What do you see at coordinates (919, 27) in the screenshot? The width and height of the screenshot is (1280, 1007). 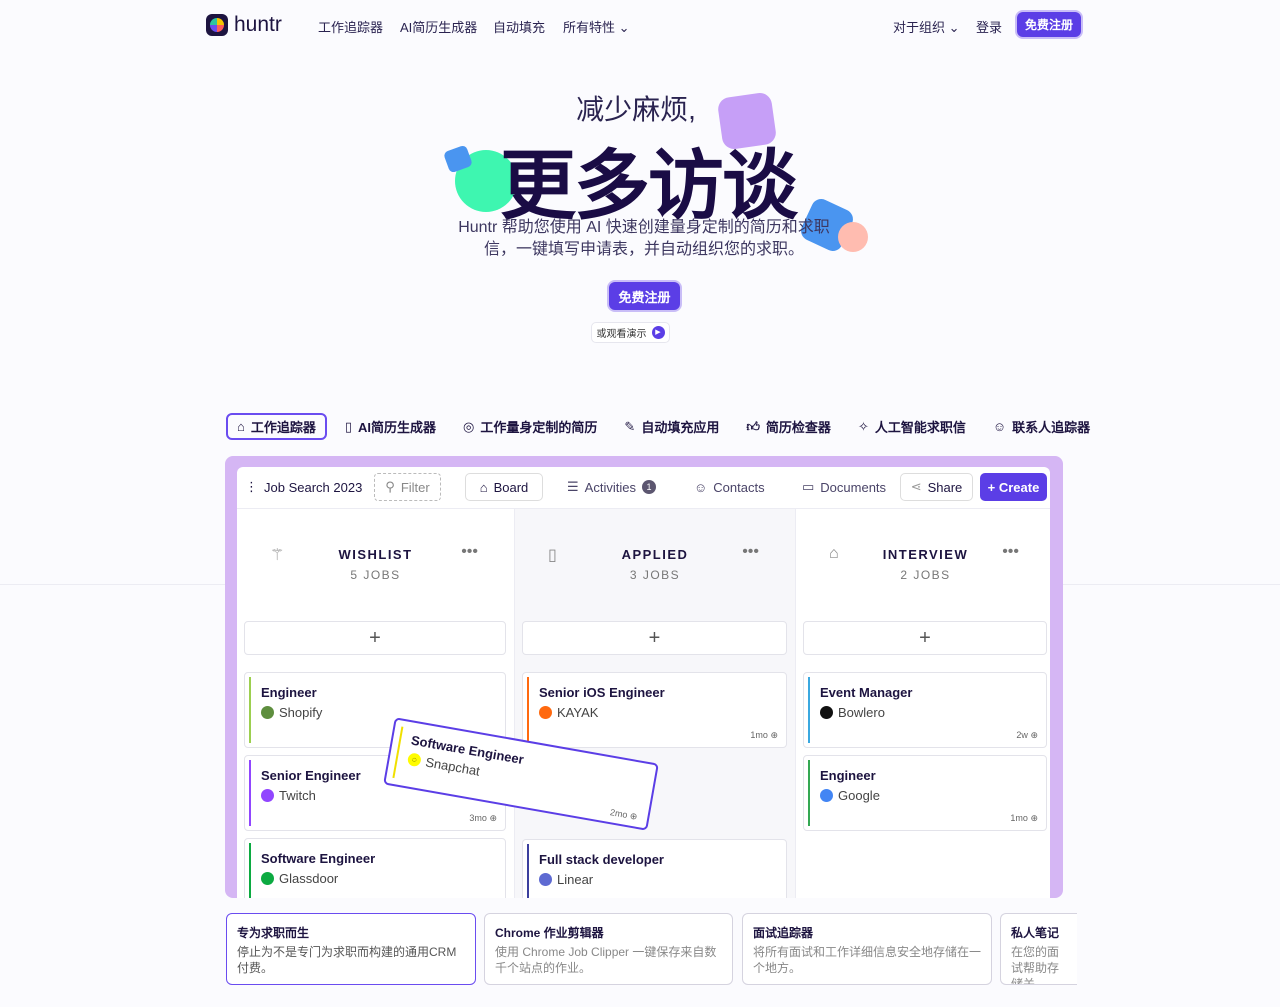 I see `nav-label: 对于组织` at bounding box center [919, 27].